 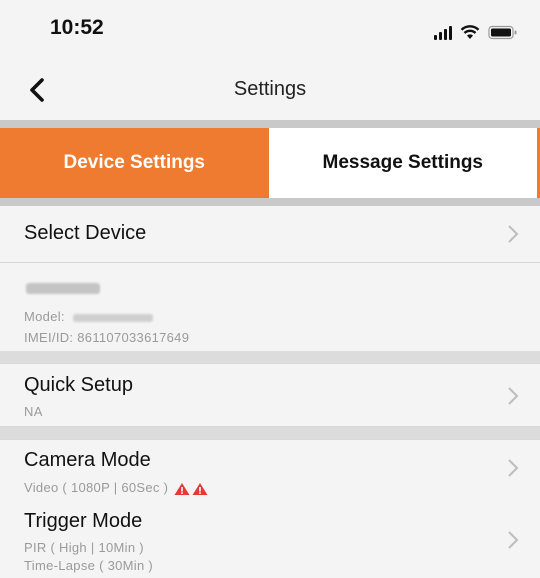 What do you see at coordinates (470, 32) in the screenshot?
I see `wifi-icon` at bounding box center [470, 32].